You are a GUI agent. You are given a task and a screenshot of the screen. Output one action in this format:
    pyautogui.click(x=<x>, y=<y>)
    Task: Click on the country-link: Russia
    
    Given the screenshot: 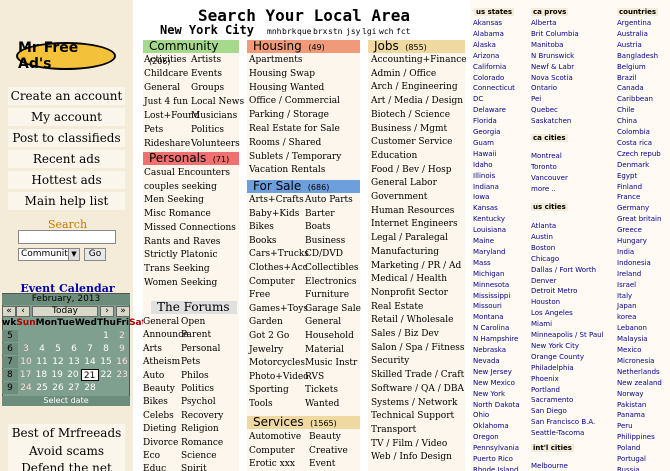 What is the action you would take?
    pyautogui.click(x=628, y=468)
    